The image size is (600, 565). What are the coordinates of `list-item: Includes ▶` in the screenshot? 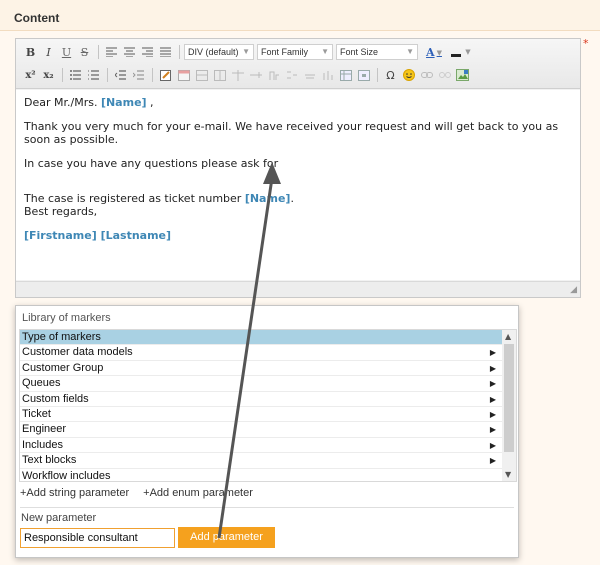 It's located at (261, 446).